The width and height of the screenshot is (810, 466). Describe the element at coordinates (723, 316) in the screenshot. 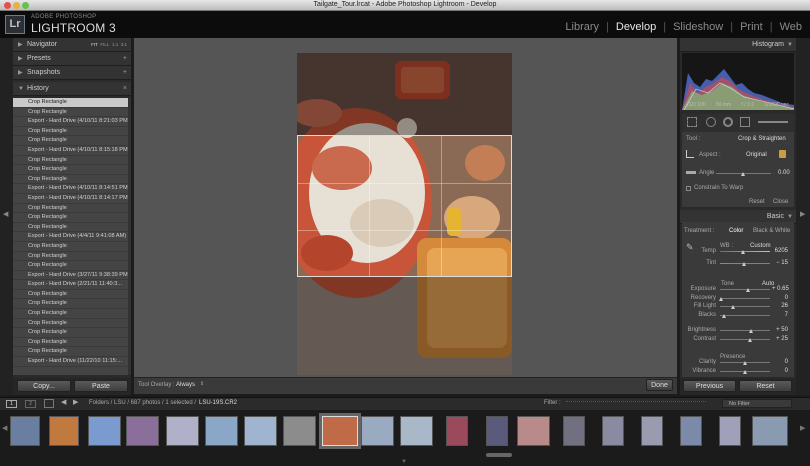

I see `blacks-slider-knob` at that location.